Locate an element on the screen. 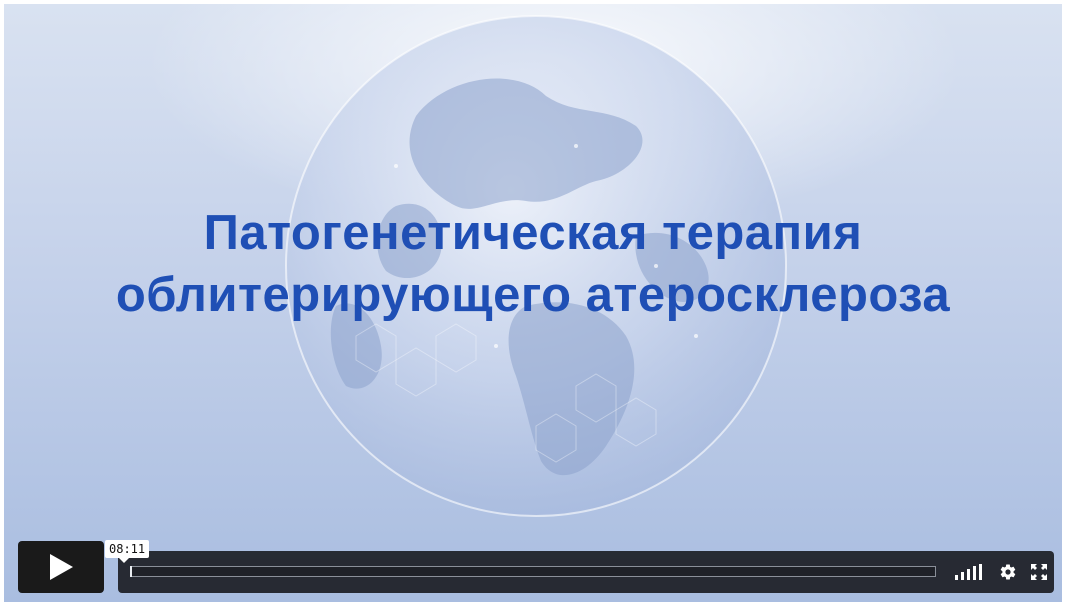 This screenshot has width=1066, height=606. fullscreen-icon is located at coordinates (1039, 572).